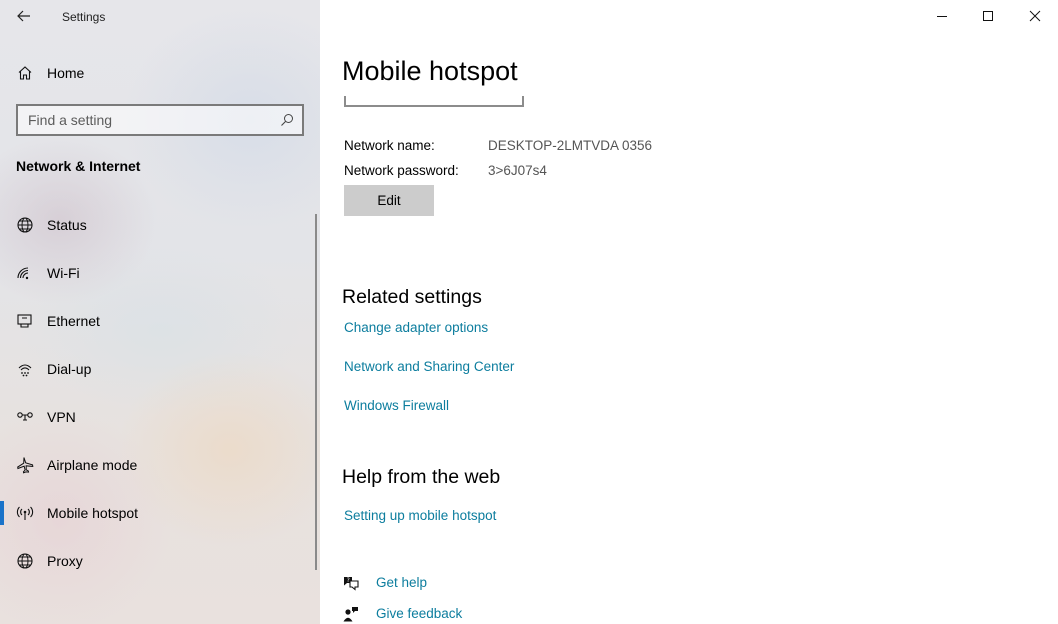 The image size is (1058, 624). I want to click on related-settings-heading: Related settings, so click(412, 297).